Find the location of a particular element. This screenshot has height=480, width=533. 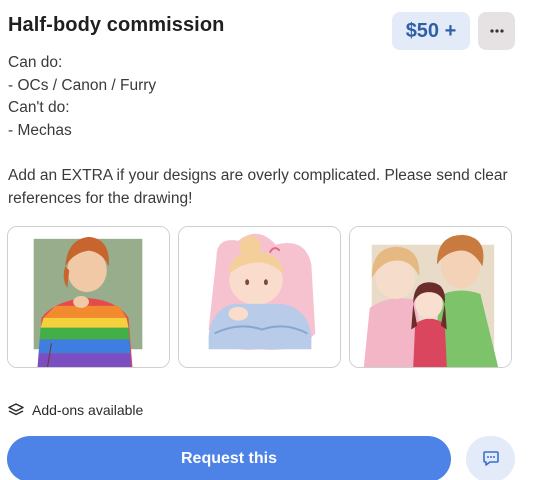

description-line: Can do: is located at coordinates (35, 62).